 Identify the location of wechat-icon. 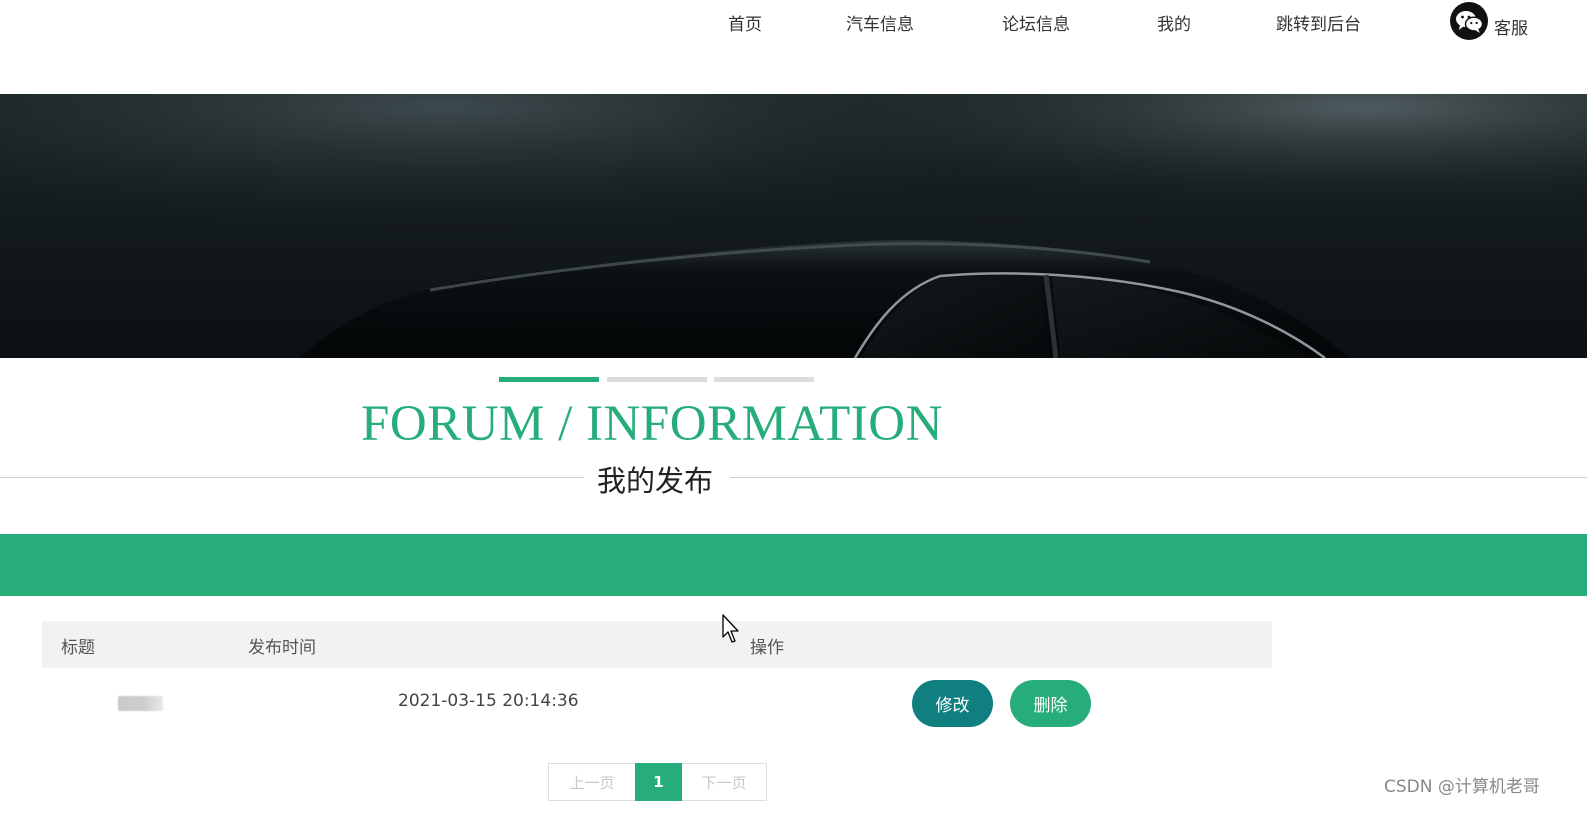
(1469, 21).